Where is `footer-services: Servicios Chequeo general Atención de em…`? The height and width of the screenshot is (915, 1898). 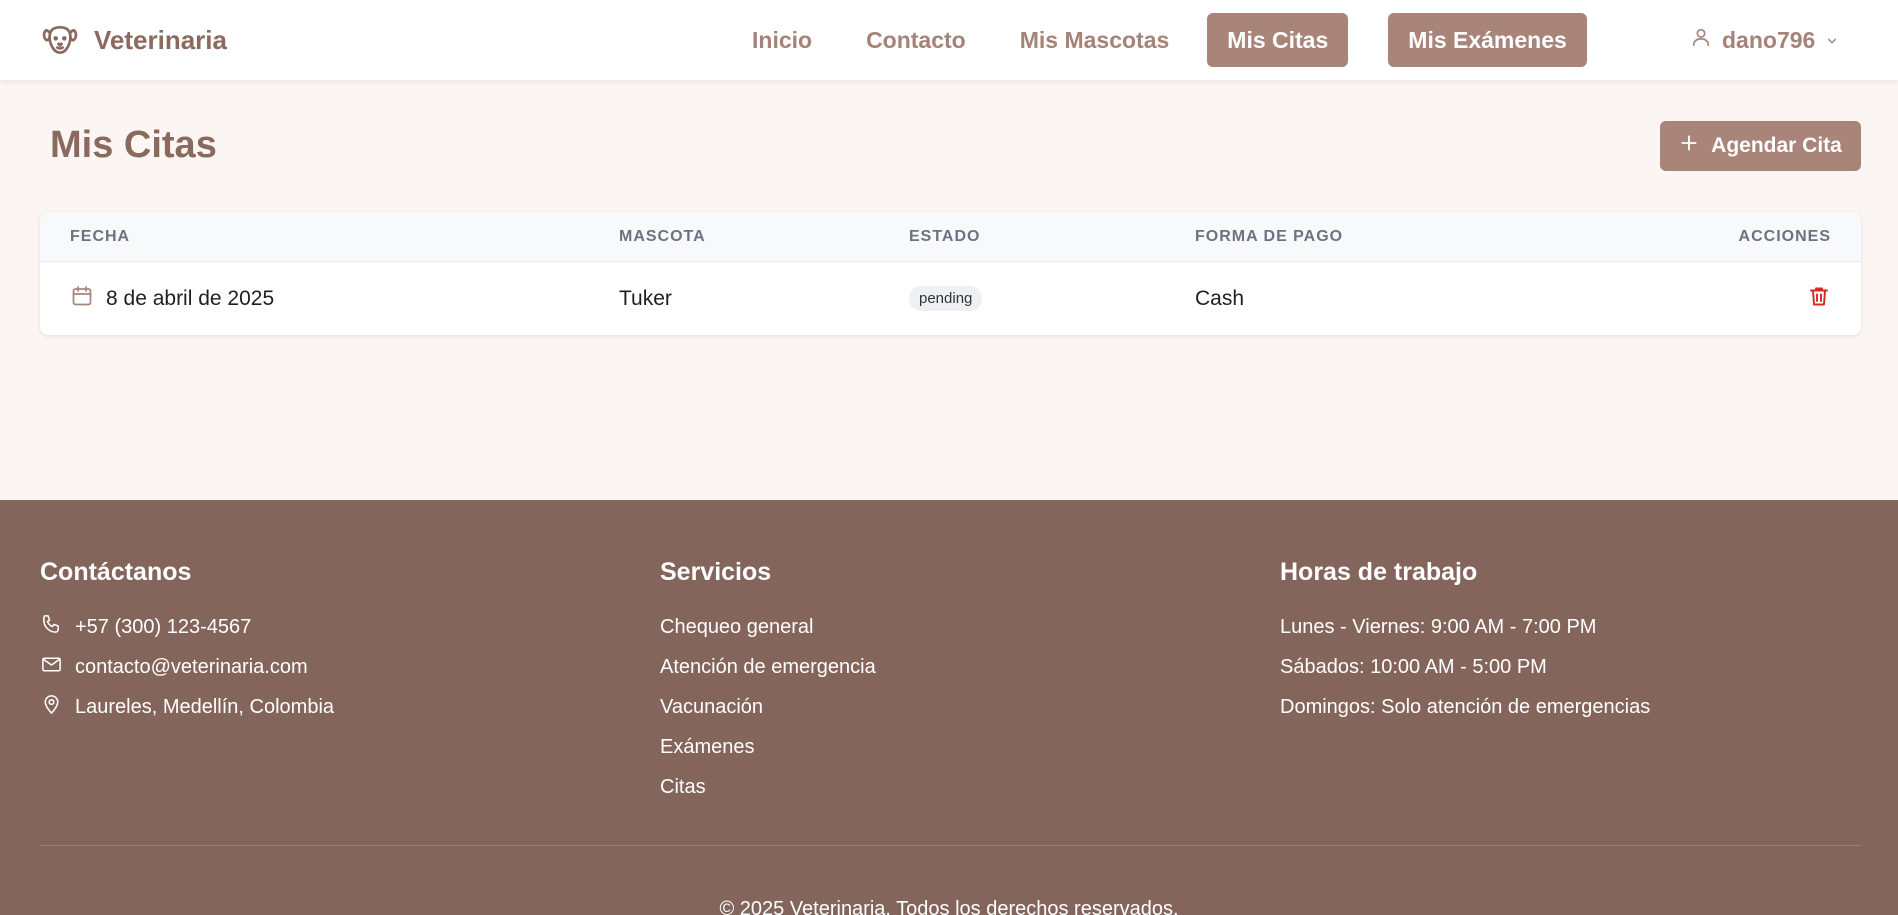
footer-services: Servicios Chequeo general Atención de em… is located at coordinates (768, 682).